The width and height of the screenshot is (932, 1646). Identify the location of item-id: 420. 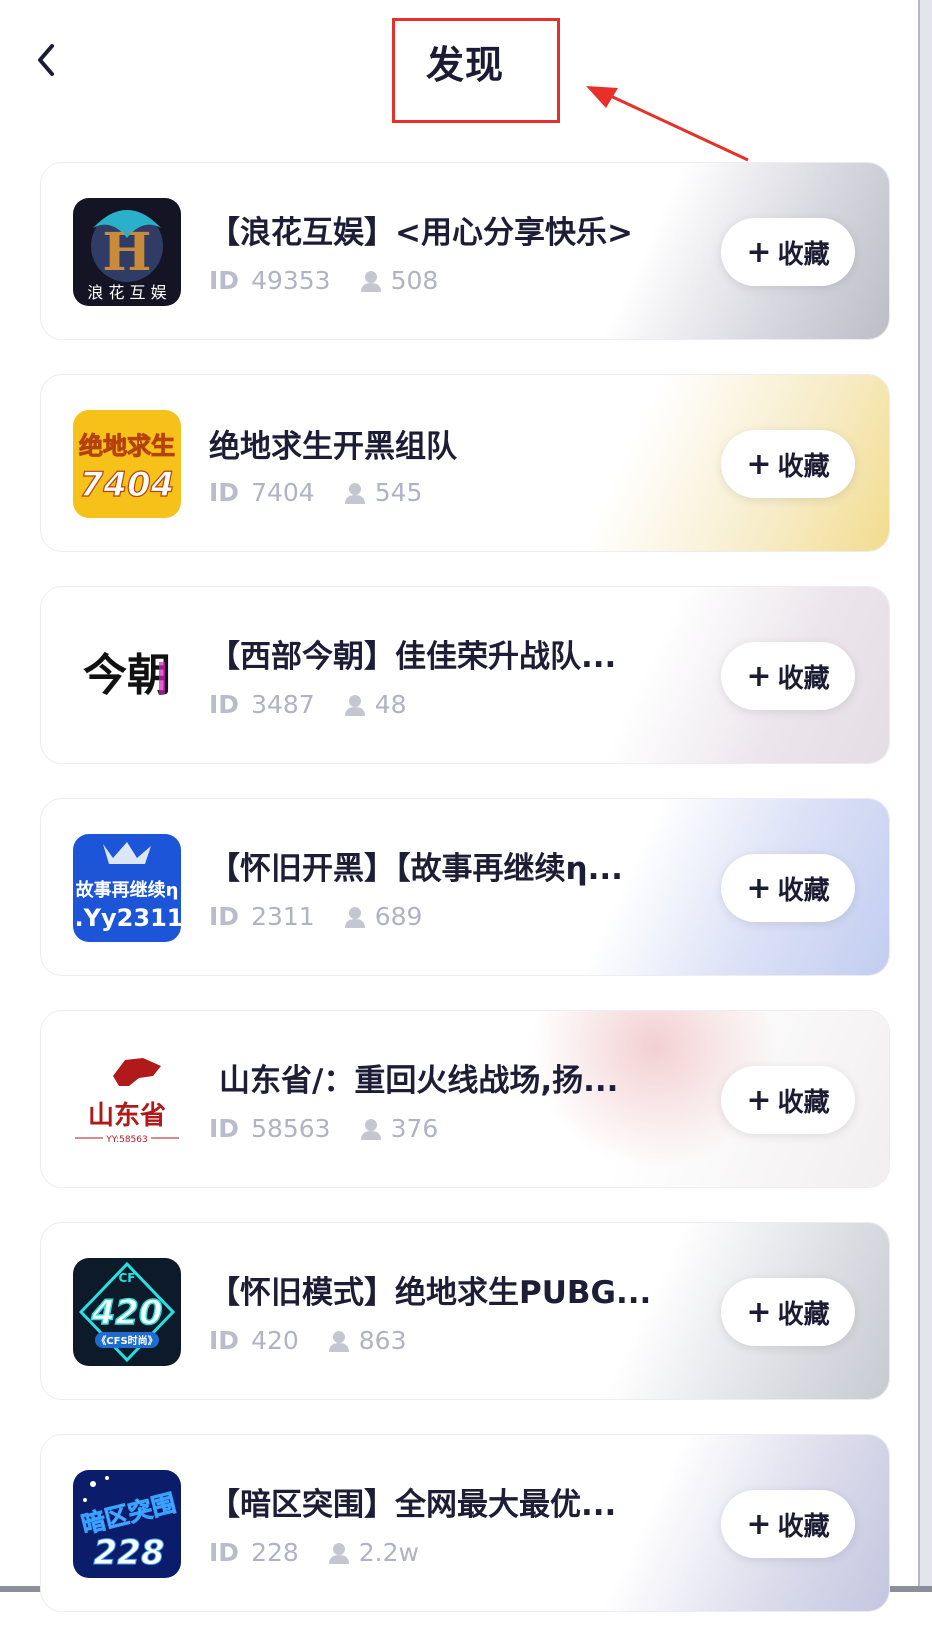
(275, 1340).